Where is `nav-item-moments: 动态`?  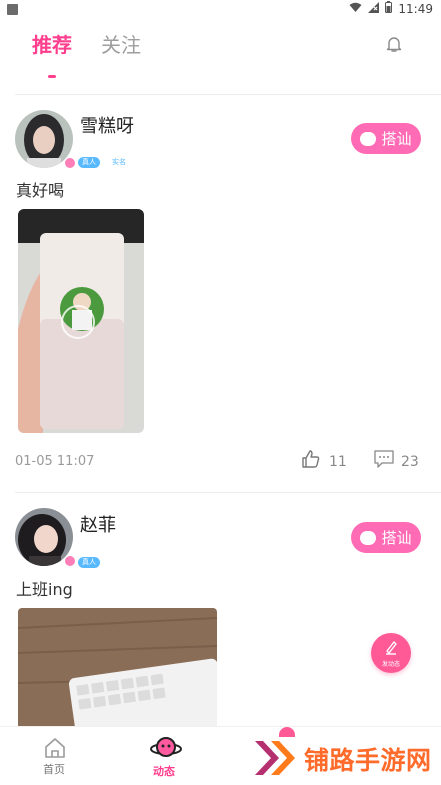 nav-item-moments: 动态 is located at coordinates (166, 758).